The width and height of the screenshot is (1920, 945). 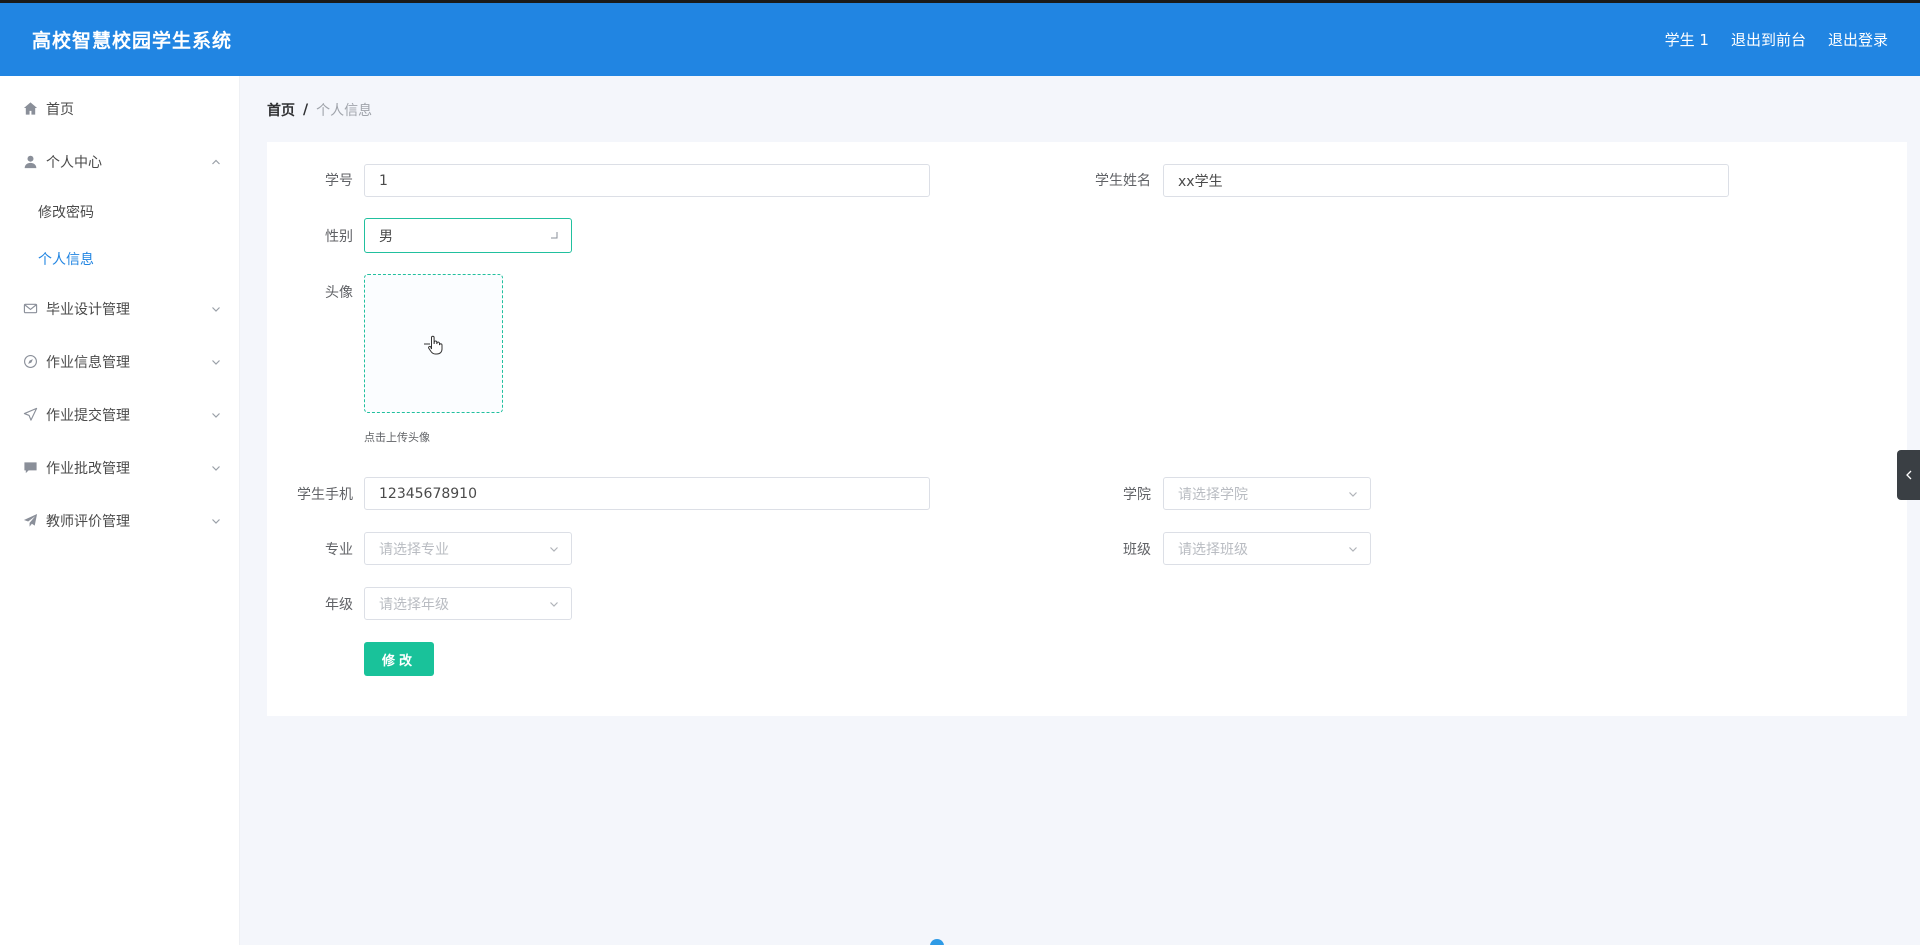 What do you see at coordinates (1267, 493) in the screenshot?
I see `college-select: 请选择学院` at bounding box center [1267, 493].